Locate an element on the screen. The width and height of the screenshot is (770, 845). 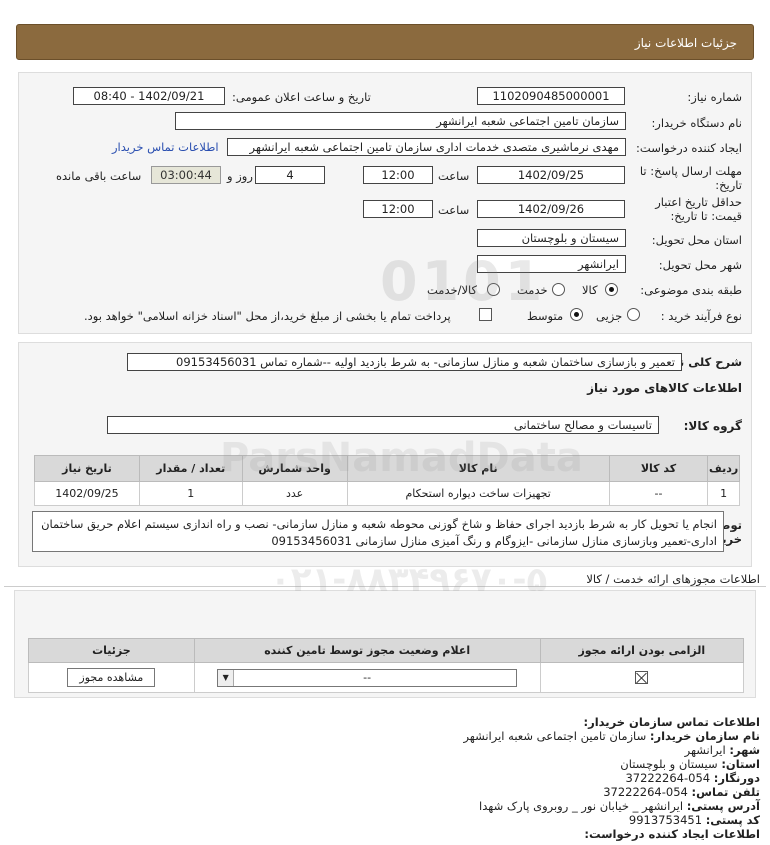
announce-field: 1402/09/21 - 08:40 is located at coordinates (149, 96).